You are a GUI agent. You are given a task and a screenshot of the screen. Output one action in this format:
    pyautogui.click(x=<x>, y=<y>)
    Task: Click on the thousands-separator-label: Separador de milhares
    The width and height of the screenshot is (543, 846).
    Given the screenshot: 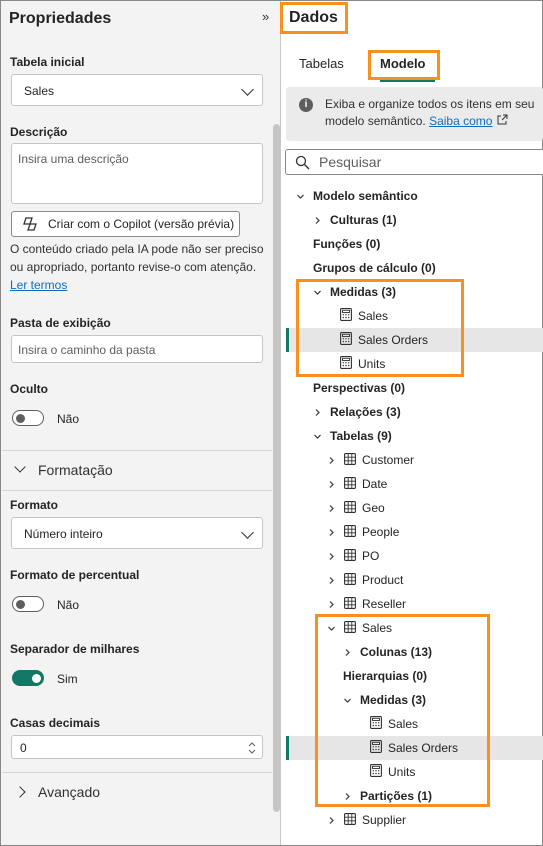 What is the action you would take?
    pyautogui.click(x=75, y=649)
    